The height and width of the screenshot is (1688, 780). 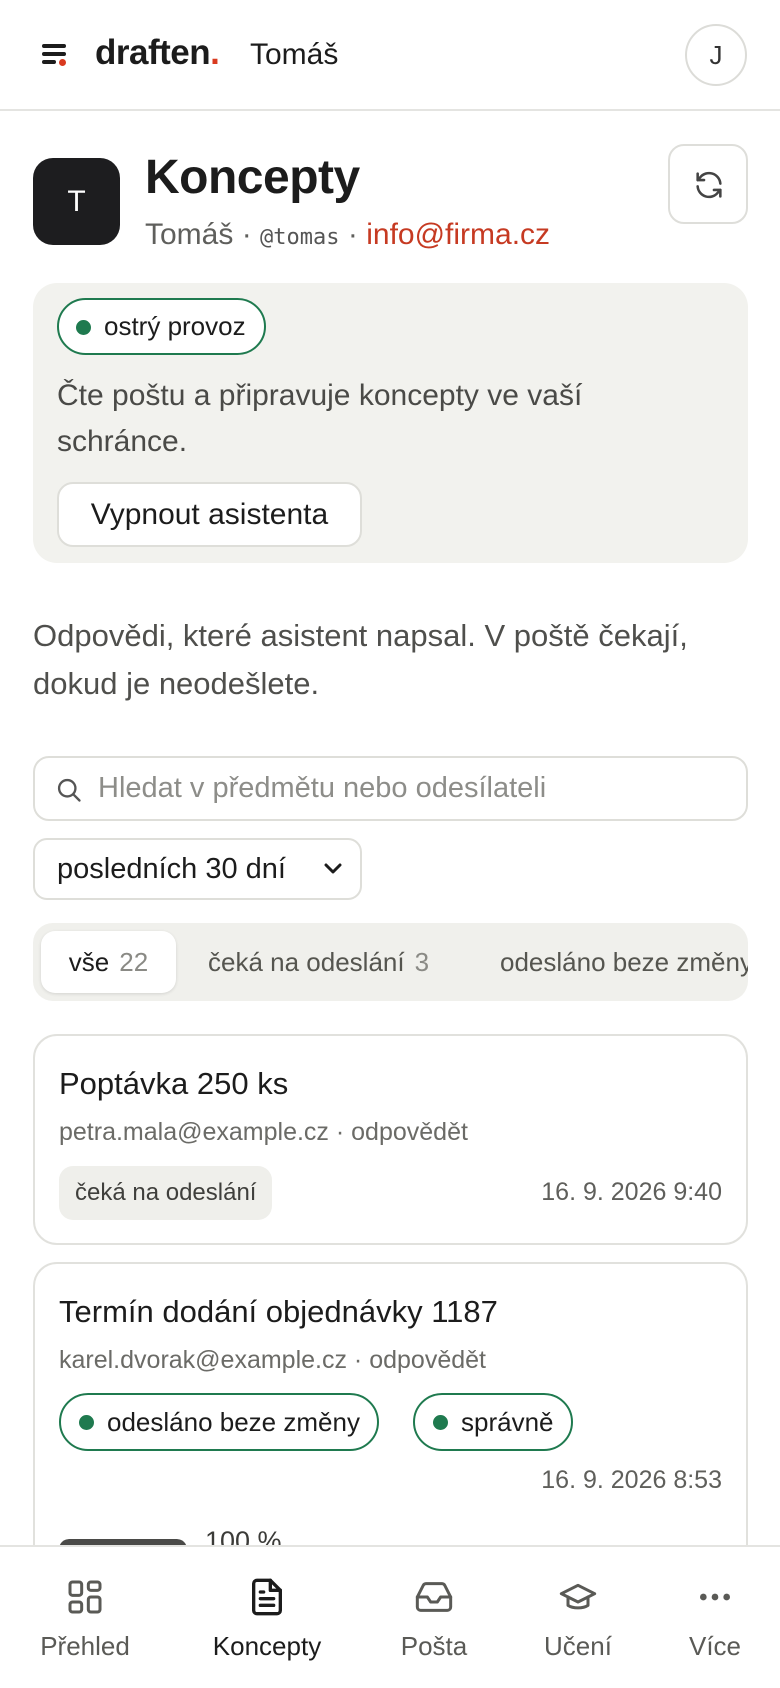 I want to click on search-box, so click(x=390, y=788).